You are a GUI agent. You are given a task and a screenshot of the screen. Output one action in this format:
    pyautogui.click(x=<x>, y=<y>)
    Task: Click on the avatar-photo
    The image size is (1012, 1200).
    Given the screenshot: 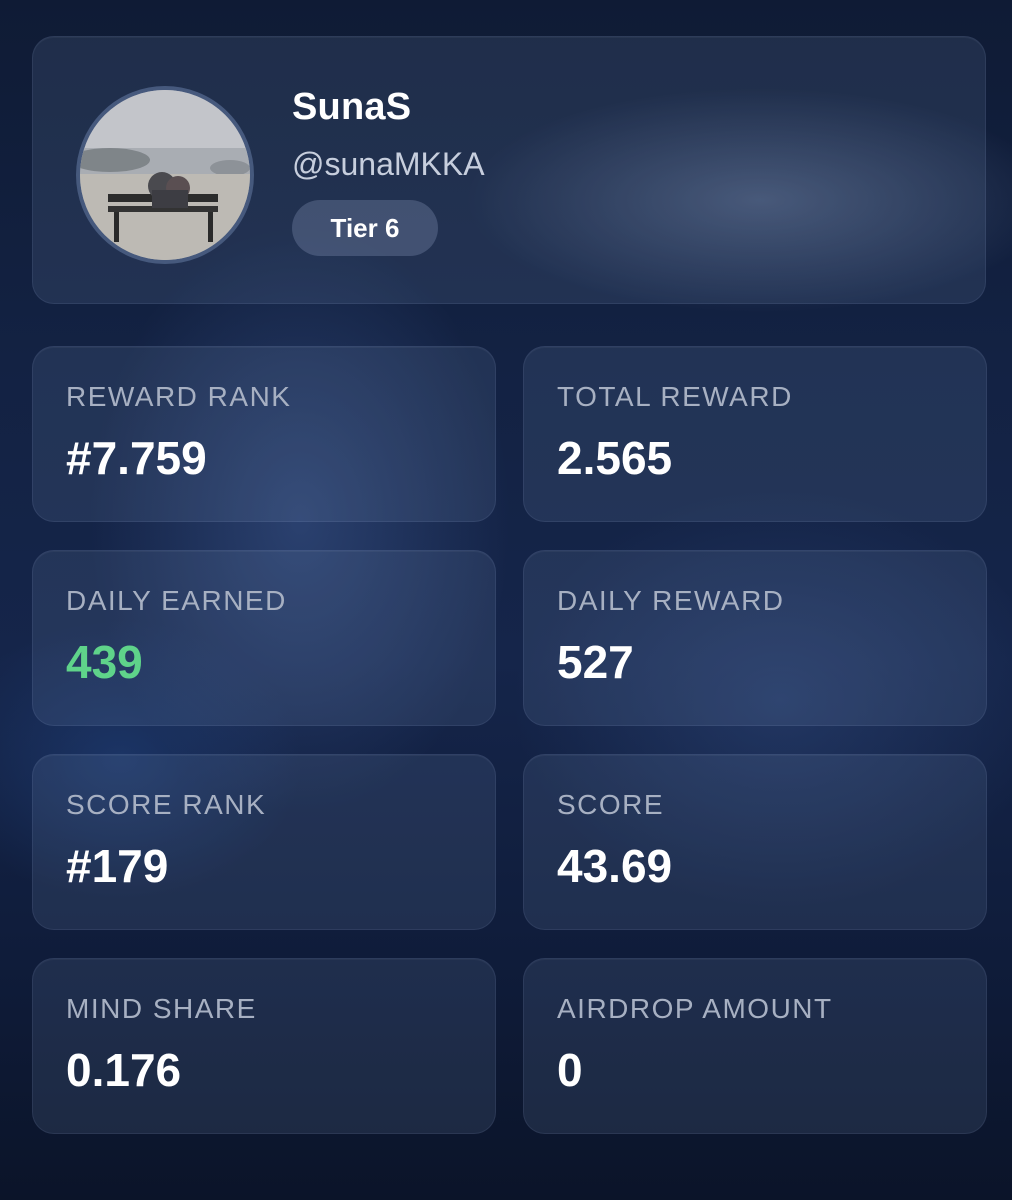 What is the action you would take?
    pyautogui.click(x=165, y=175)
    